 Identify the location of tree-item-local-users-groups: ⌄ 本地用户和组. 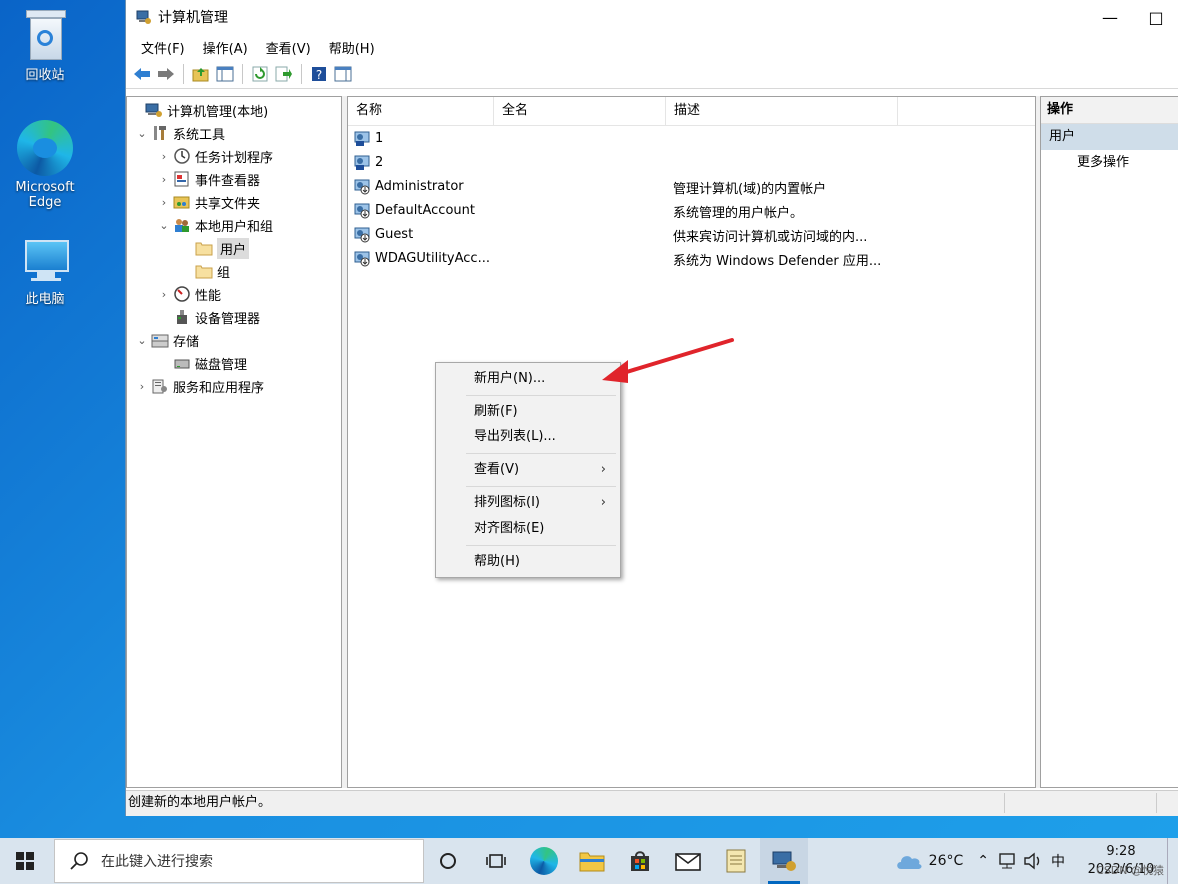
(215, 225).